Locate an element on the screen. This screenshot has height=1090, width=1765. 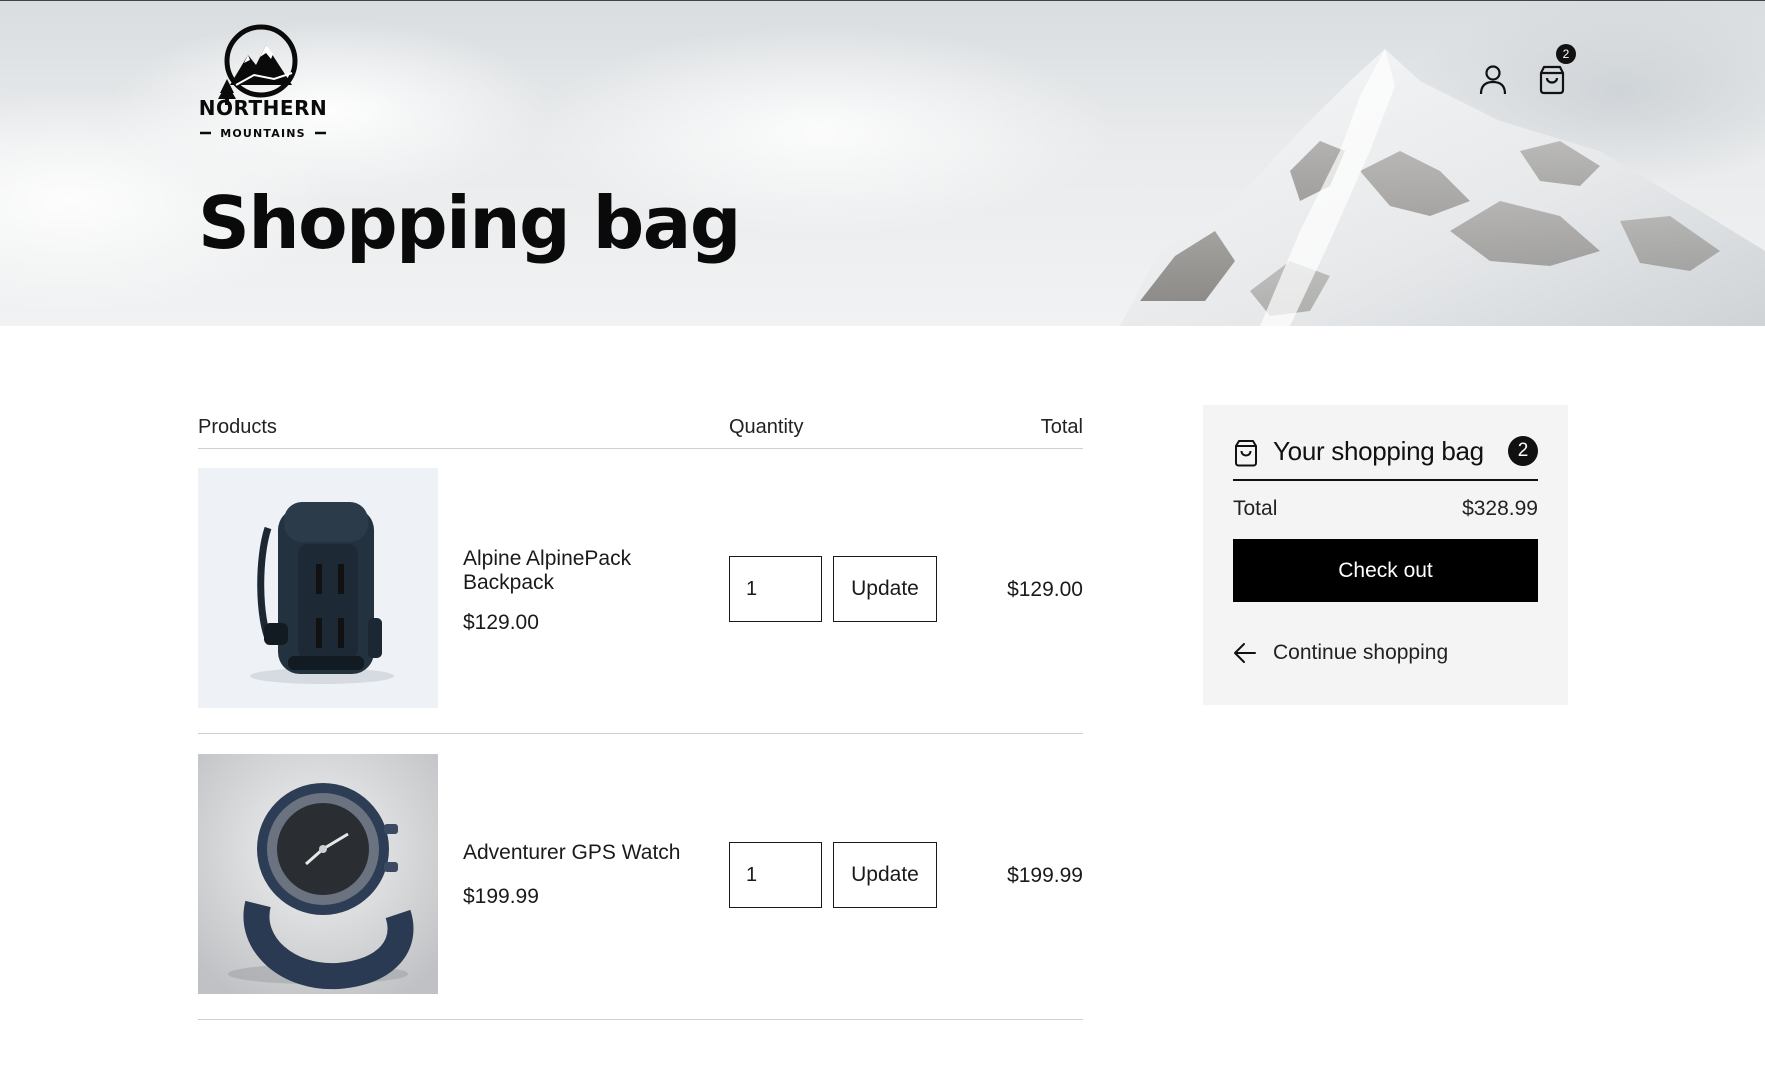
summary-total-value: $328.99 is located at coordinates (1500, 508).